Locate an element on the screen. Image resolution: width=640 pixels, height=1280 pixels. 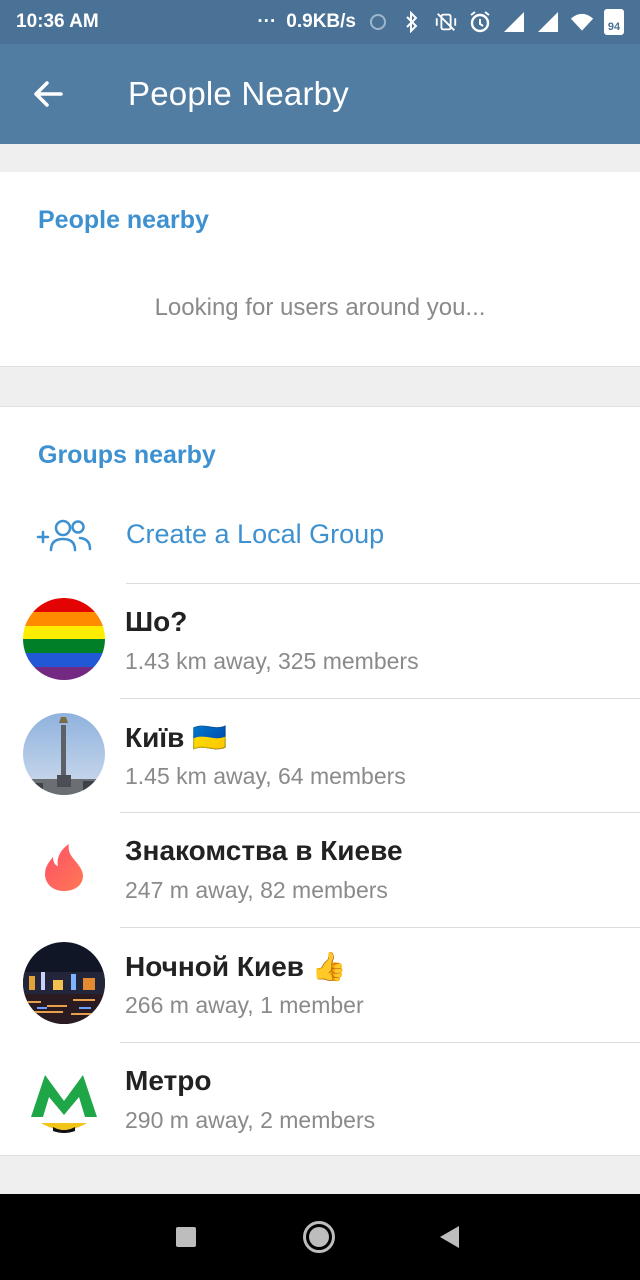
create-local-group-button: Create a Local Group is located at coordinates (320, 545).